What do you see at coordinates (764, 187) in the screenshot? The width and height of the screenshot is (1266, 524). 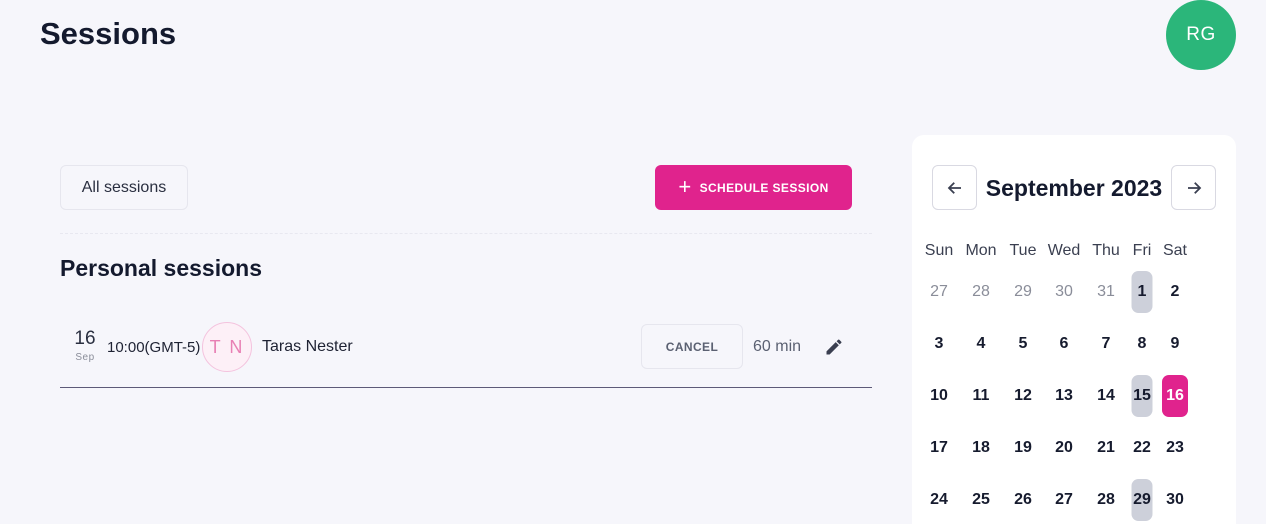 I see `schedule-session-label: SCHEDULE SESSION` at bounding box center [764, 187].